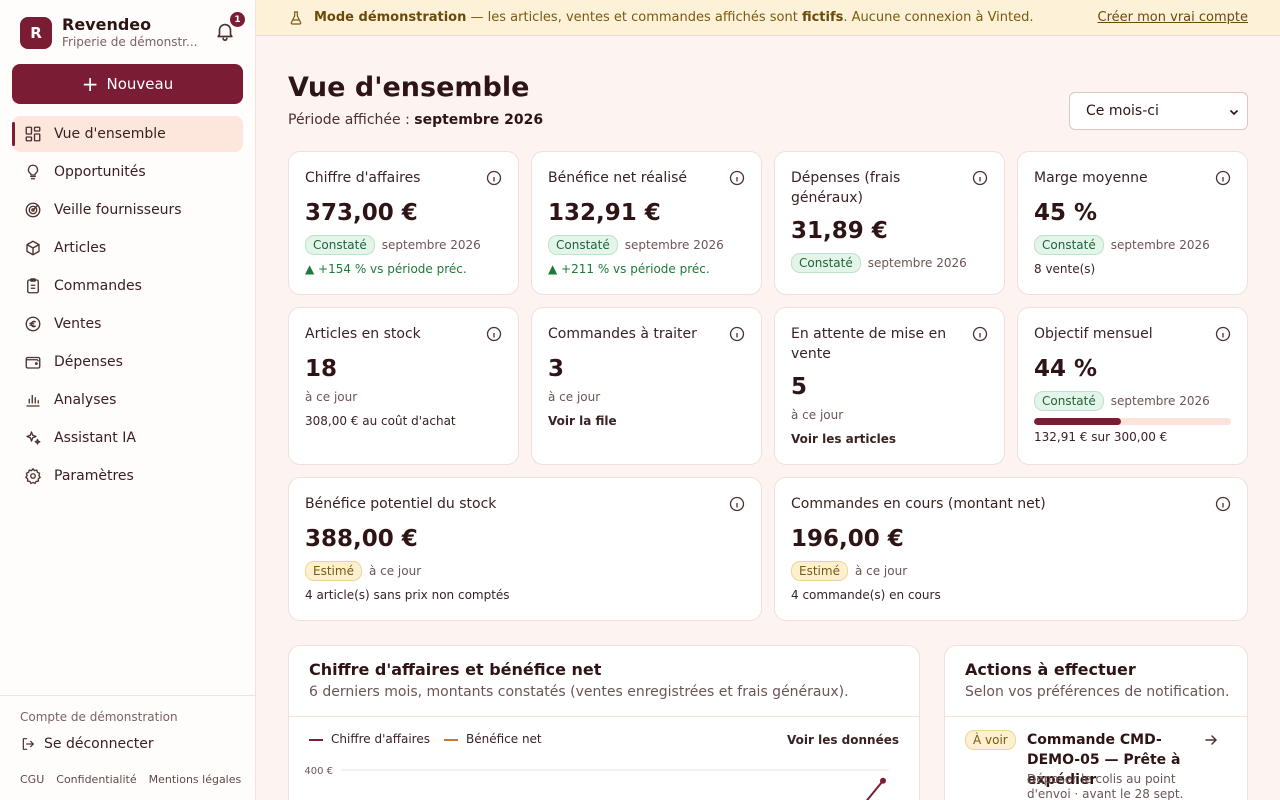 The height and width of the screenshot is (800, 1280). What do you see at coordinates (351, 120) in the screenshot?
I see `period-prefix: Période affichée :` at bounding box center [351, 120].